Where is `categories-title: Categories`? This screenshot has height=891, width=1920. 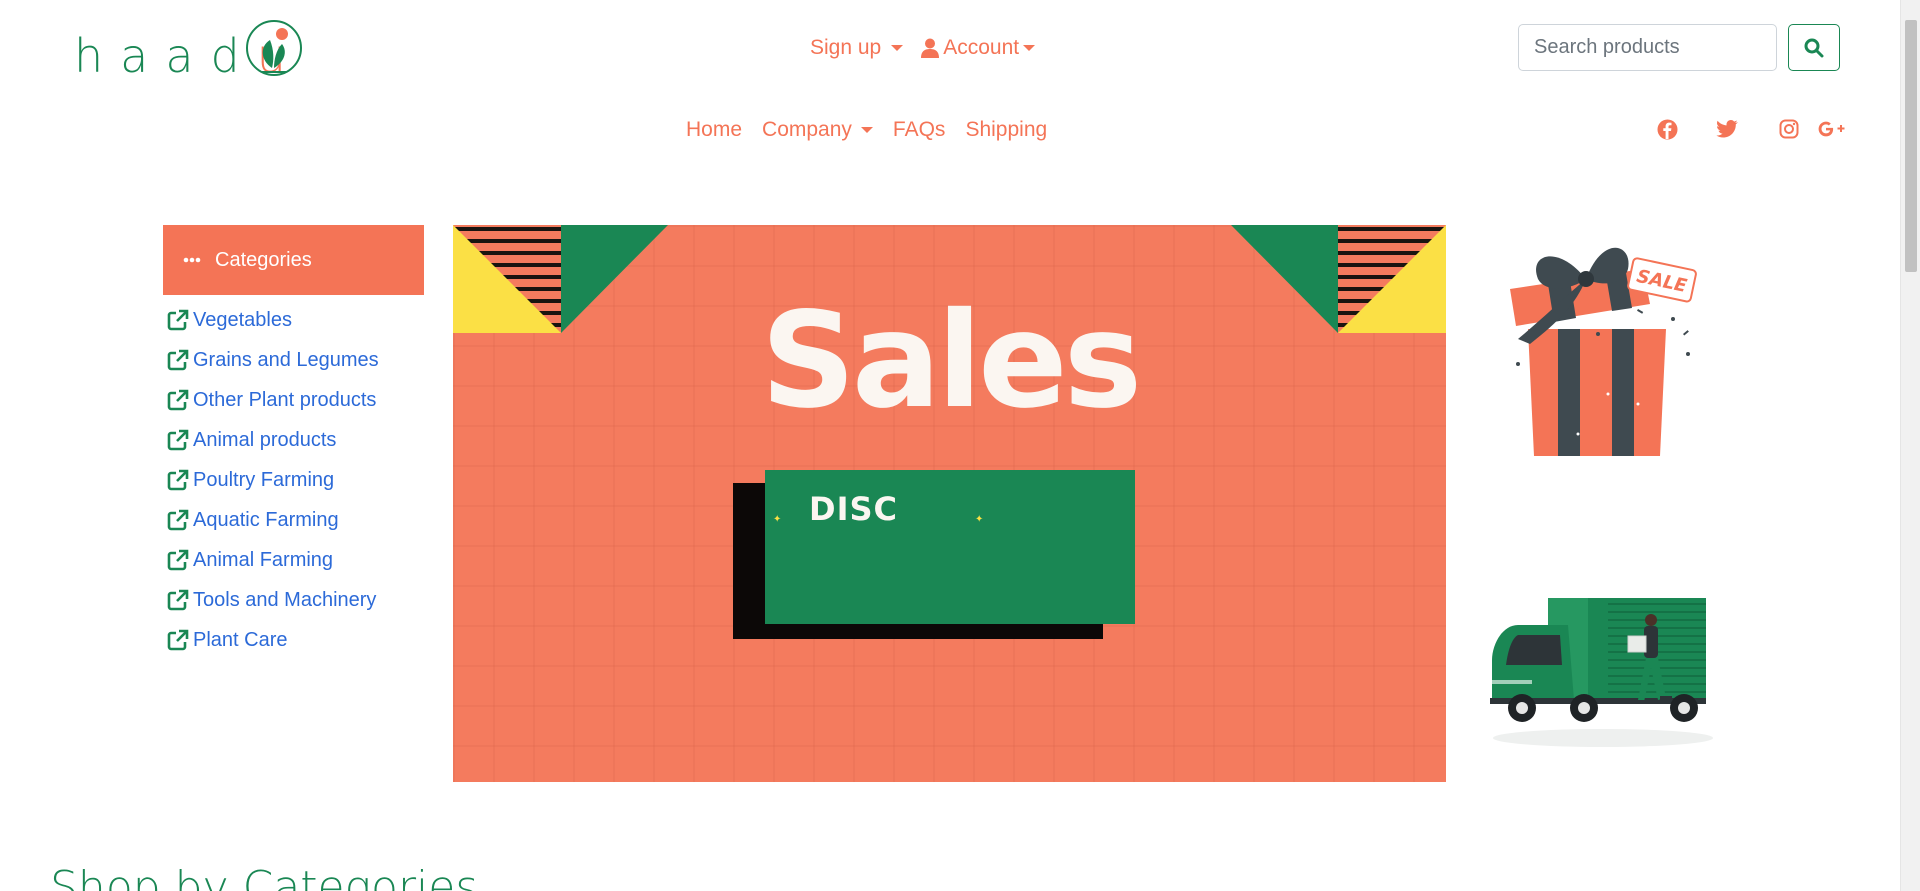
categories-title: Categories is located at coordinates (263, 259).